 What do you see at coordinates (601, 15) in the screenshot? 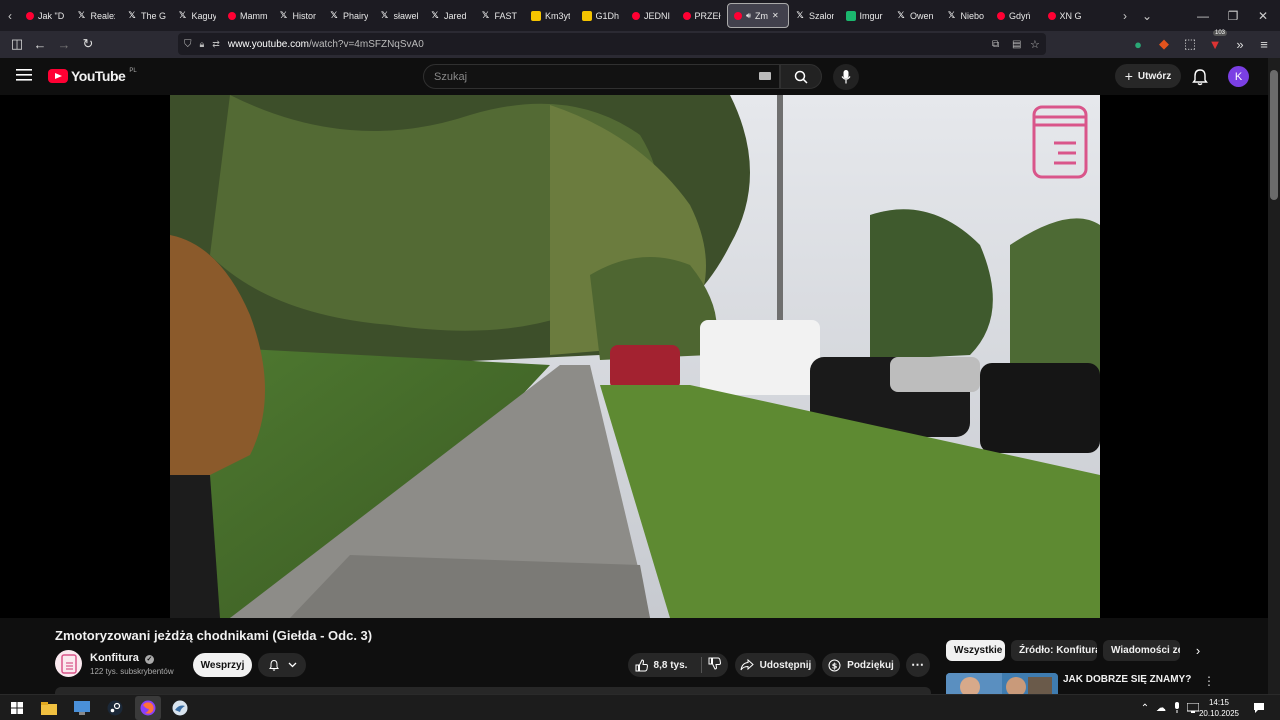
I see `browser-tab: G1Dh` at bounding box center [601, 15].